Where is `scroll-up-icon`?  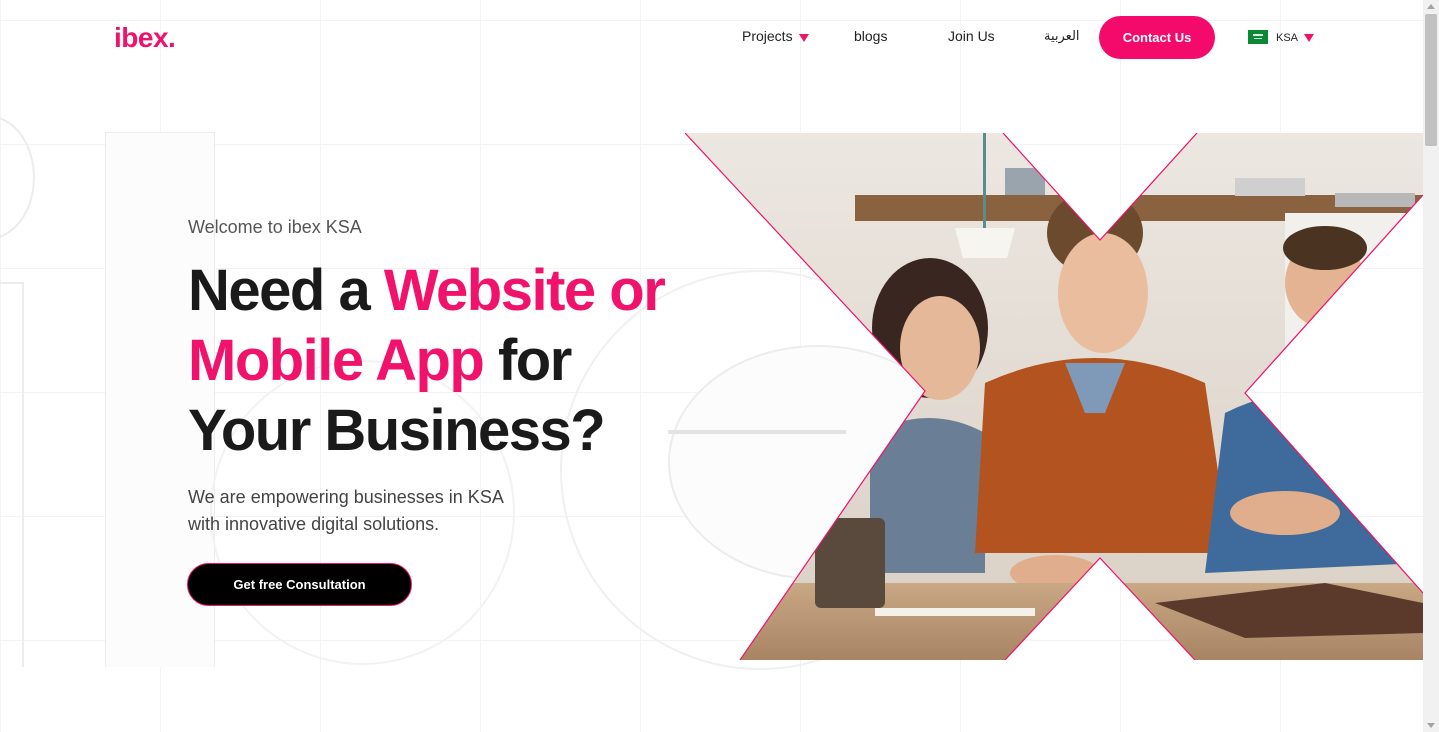
scroll-up-icon is located at coordinates (1431, 6).